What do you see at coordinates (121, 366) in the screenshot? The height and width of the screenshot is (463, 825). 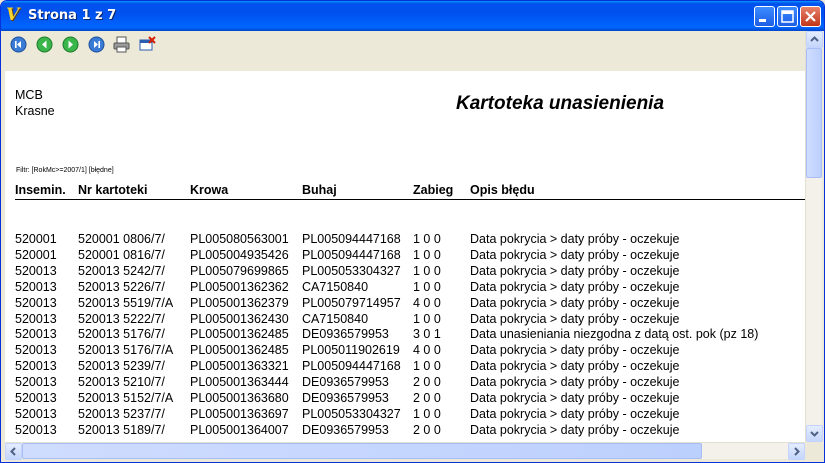 I see `cell-nr-kartoteki: 520013 5239/7/` at bounding box center [121, 366].